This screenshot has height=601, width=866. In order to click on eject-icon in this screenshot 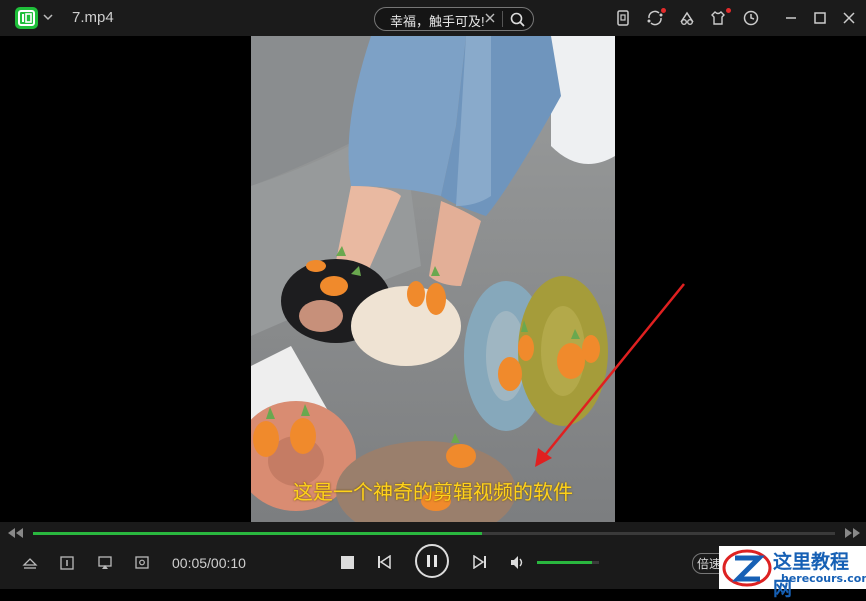, I will do `click(30, 563)`.